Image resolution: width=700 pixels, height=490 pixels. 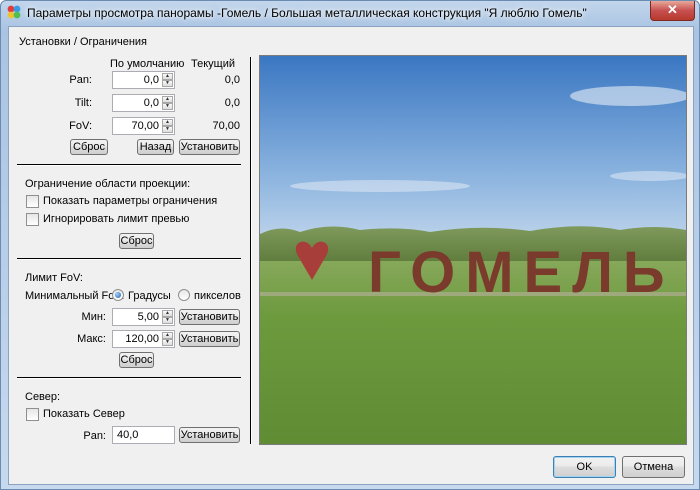 I want to click on pan-default-spinbox: 0,0 ▲ ▼, so click(x=143, y=80).